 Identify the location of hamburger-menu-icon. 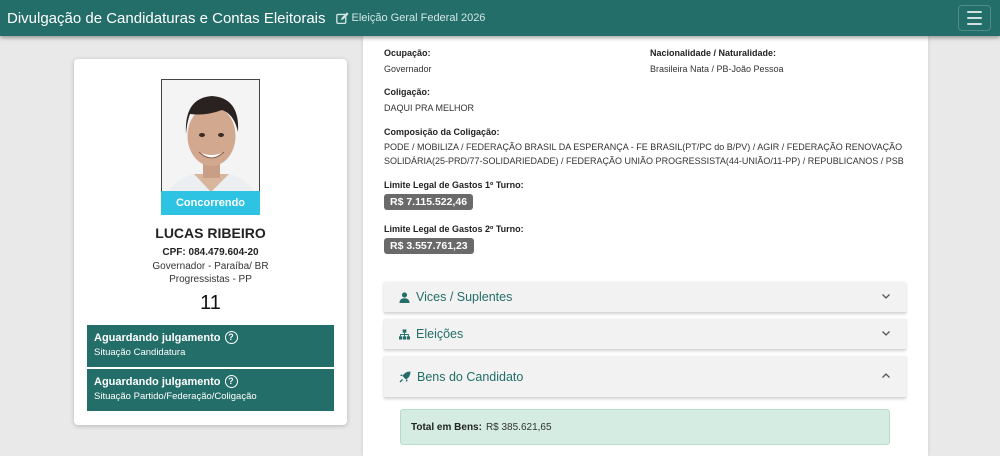
(974, 18).